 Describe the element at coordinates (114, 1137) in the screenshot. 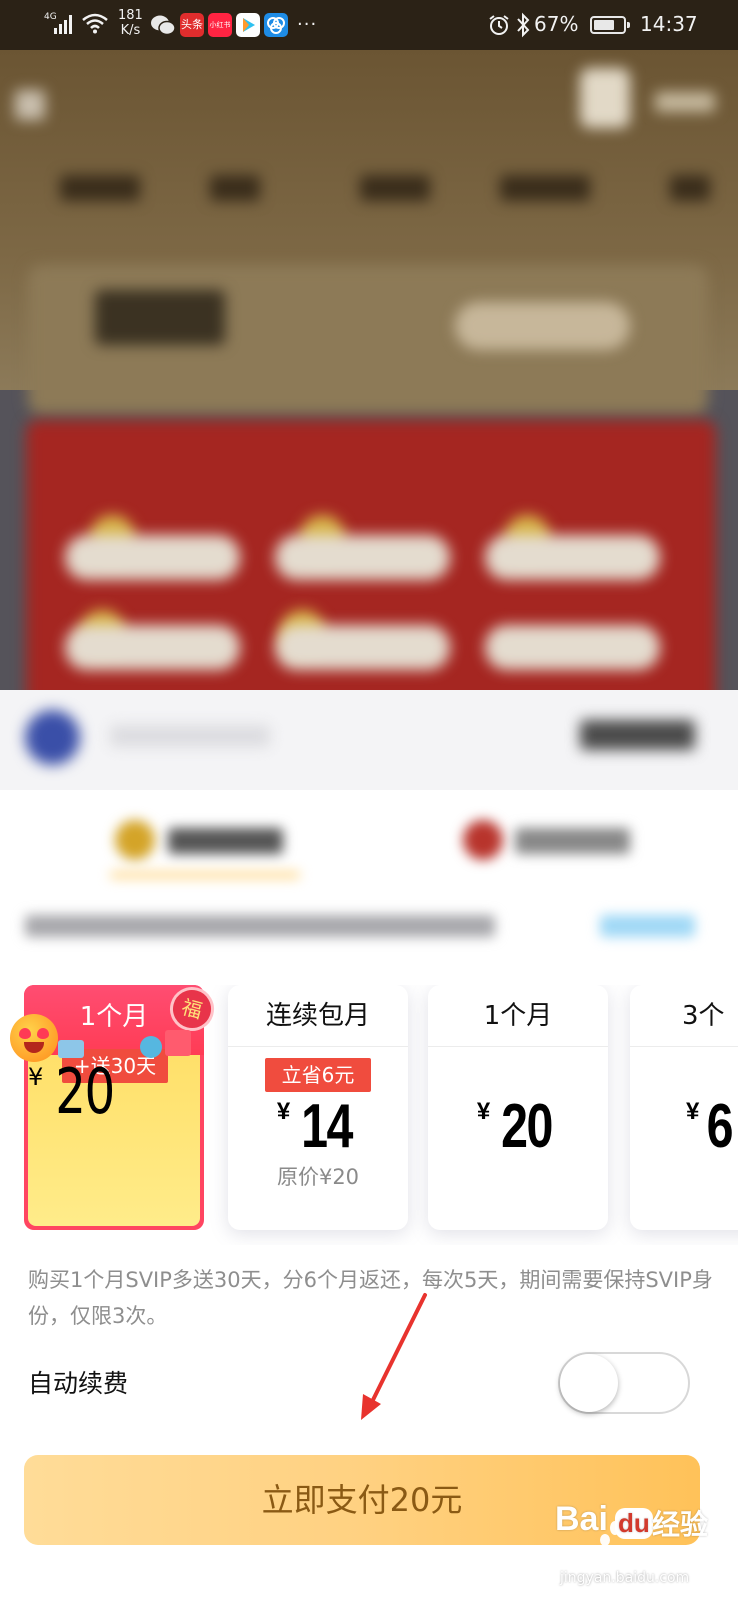

I see `selected-card-body: +送30天 ¥20` at that location.